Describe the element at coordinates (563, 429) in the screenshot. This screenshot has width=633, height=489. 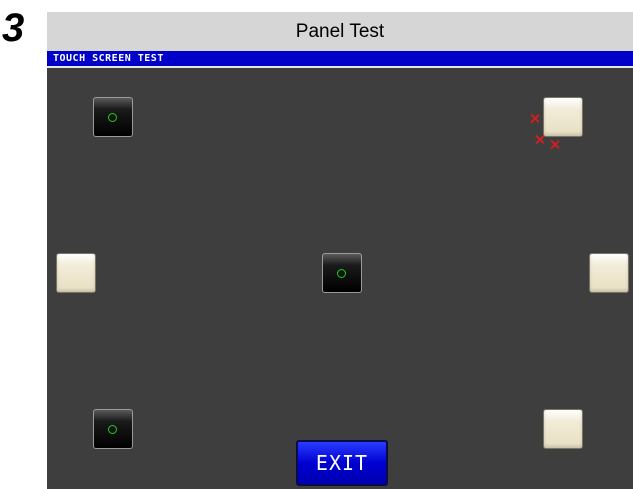
I see `touch-target-bottom-right` at that location.